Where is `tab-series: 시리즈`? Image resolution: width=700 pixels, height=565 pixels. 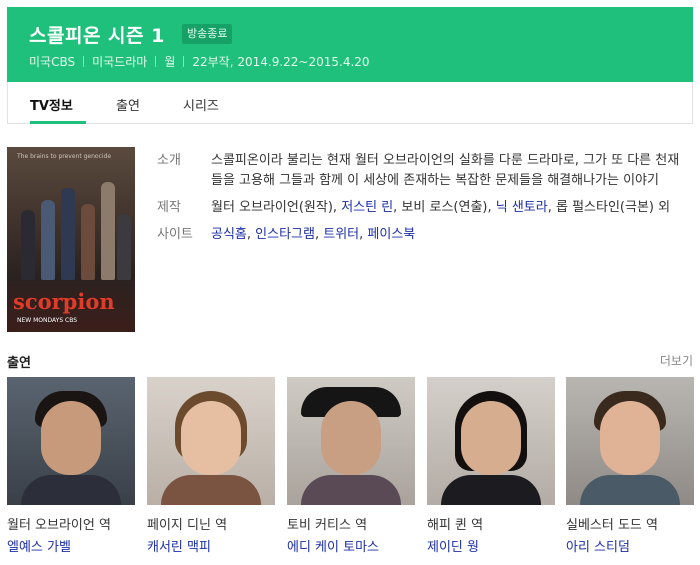
tab-series: 시리즈 is located at coordinates (201, 104).